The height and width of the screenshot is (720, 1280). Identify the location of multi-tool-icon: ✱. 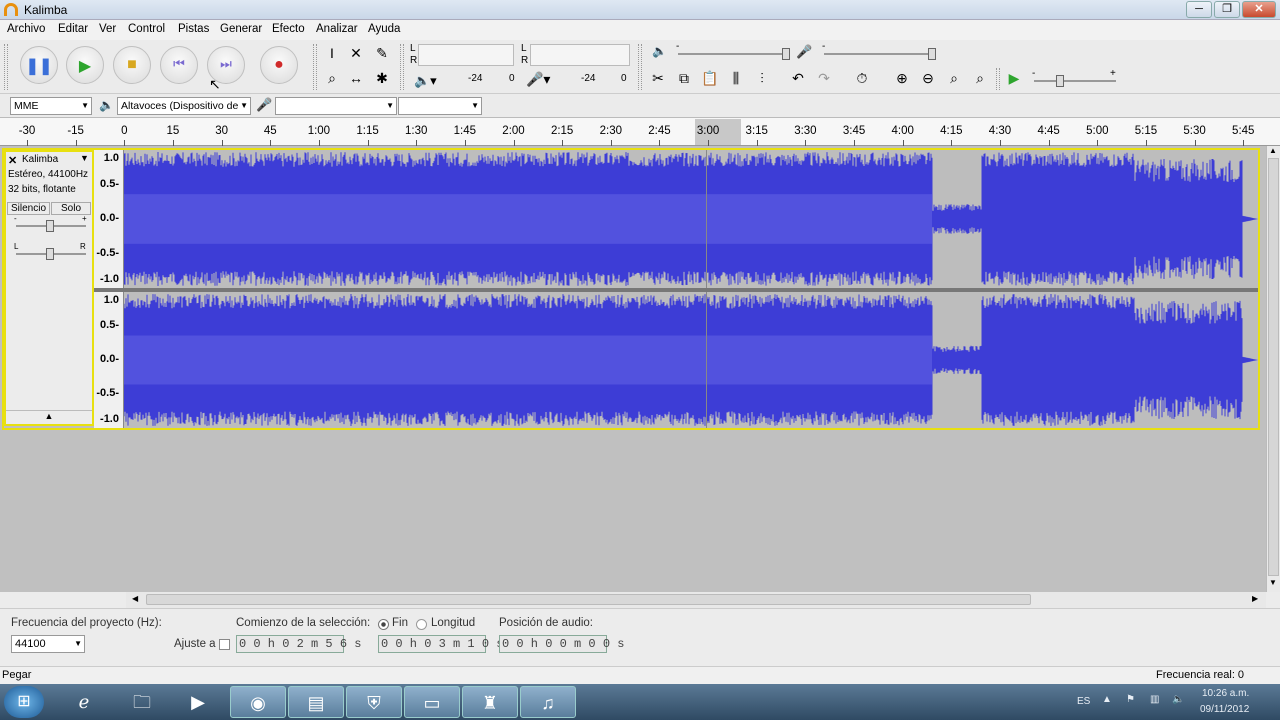
(382, 78).